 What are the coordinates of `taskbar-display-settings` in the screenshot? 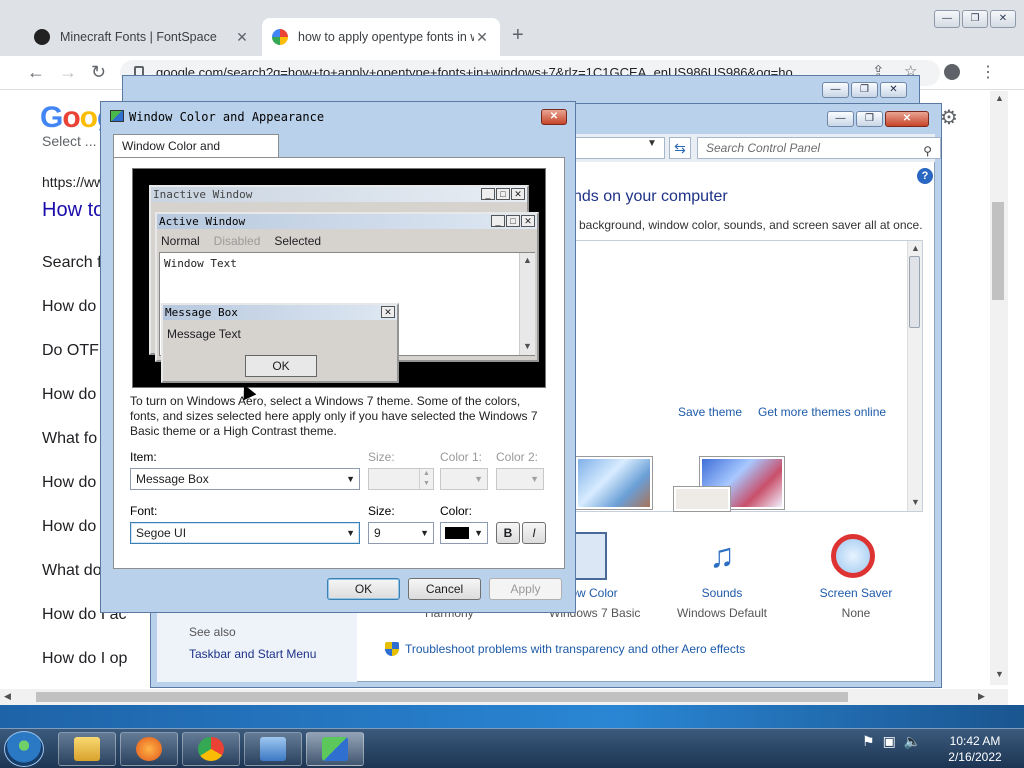 It's located at (335, 749).